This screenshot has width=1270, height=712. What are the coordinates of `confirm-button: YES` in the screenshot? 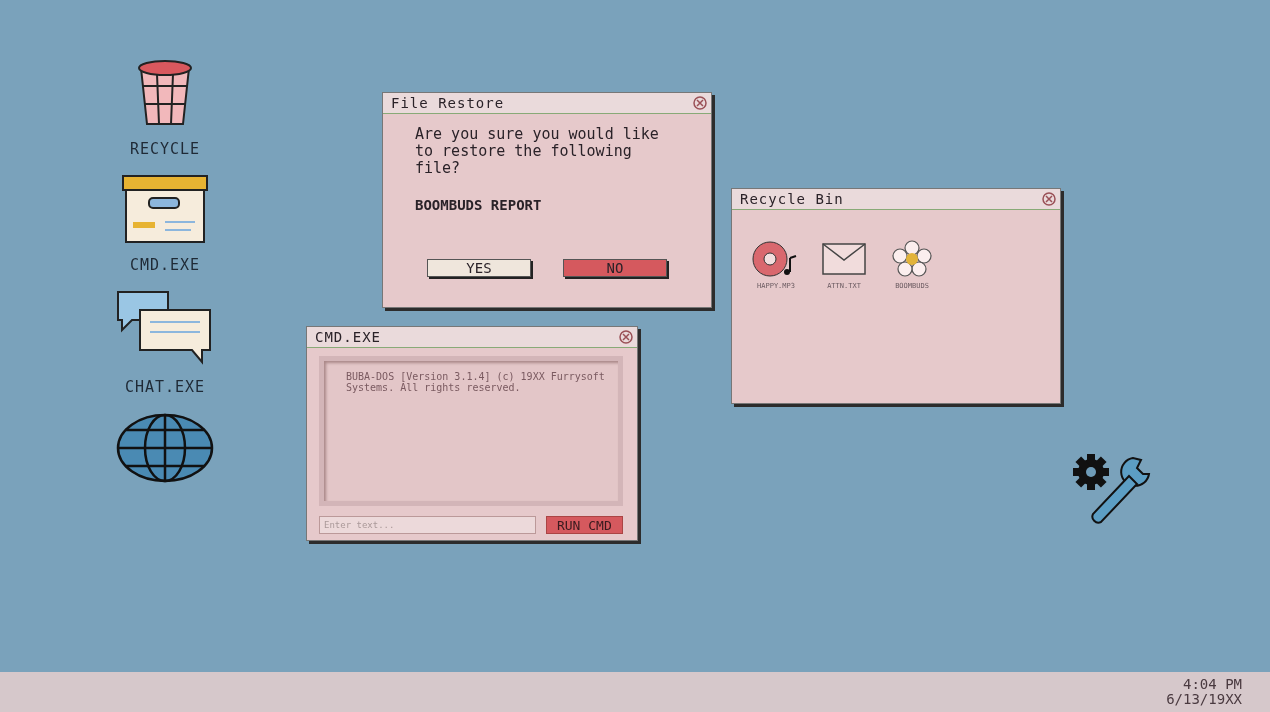 It's located at (479, 268).